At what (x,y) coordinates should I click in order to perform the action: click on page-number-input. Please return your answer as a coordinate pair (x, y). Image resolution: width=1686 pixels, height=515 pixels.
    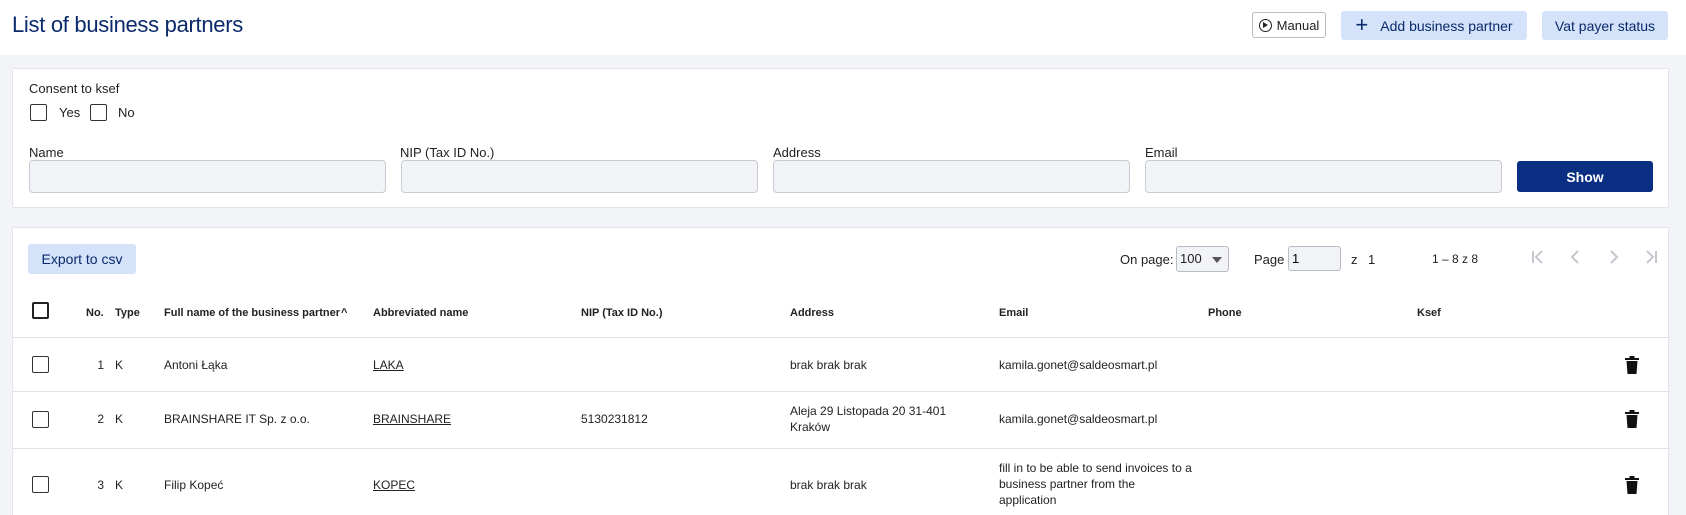
    Looking at the image, I should click on (1314, 258).